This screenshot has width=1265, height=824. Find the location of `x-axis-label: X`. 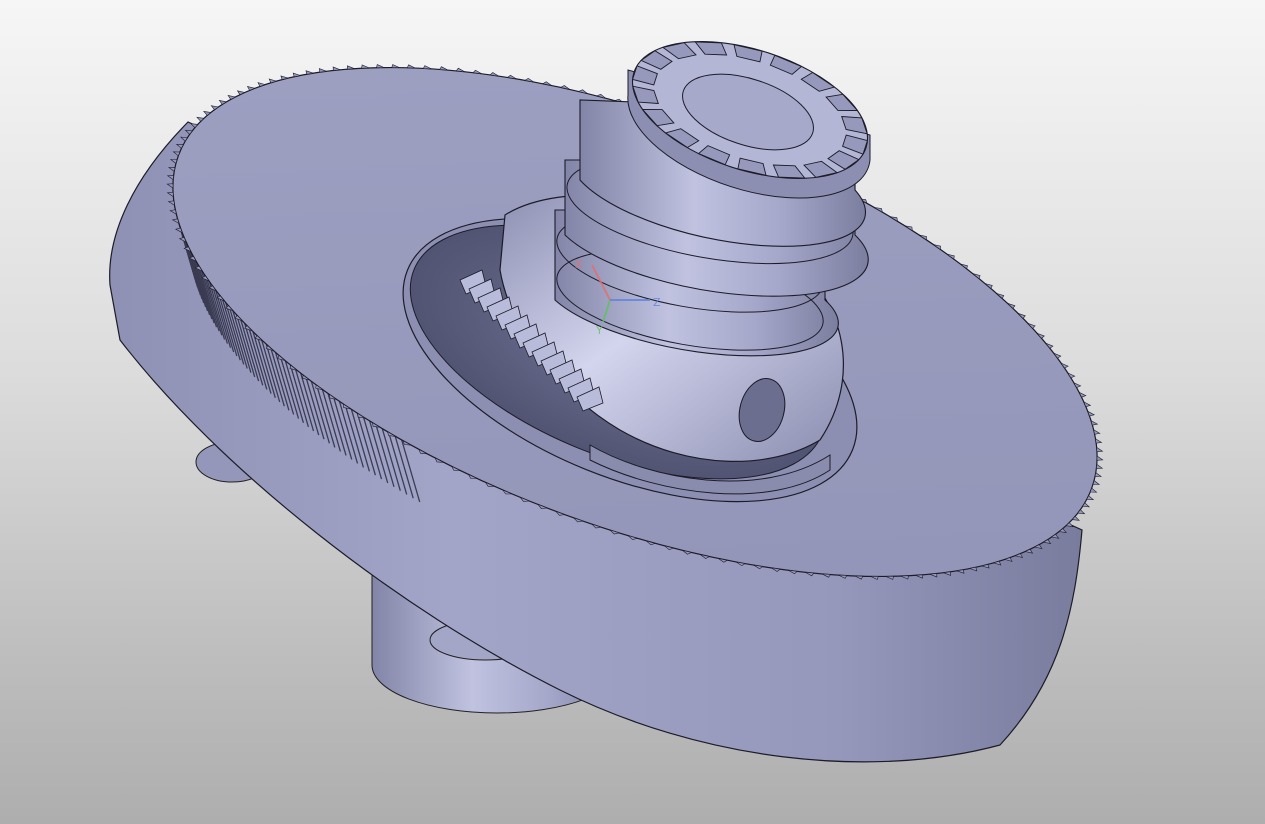

x-axis-label: X is located at coordinates (579, 264).